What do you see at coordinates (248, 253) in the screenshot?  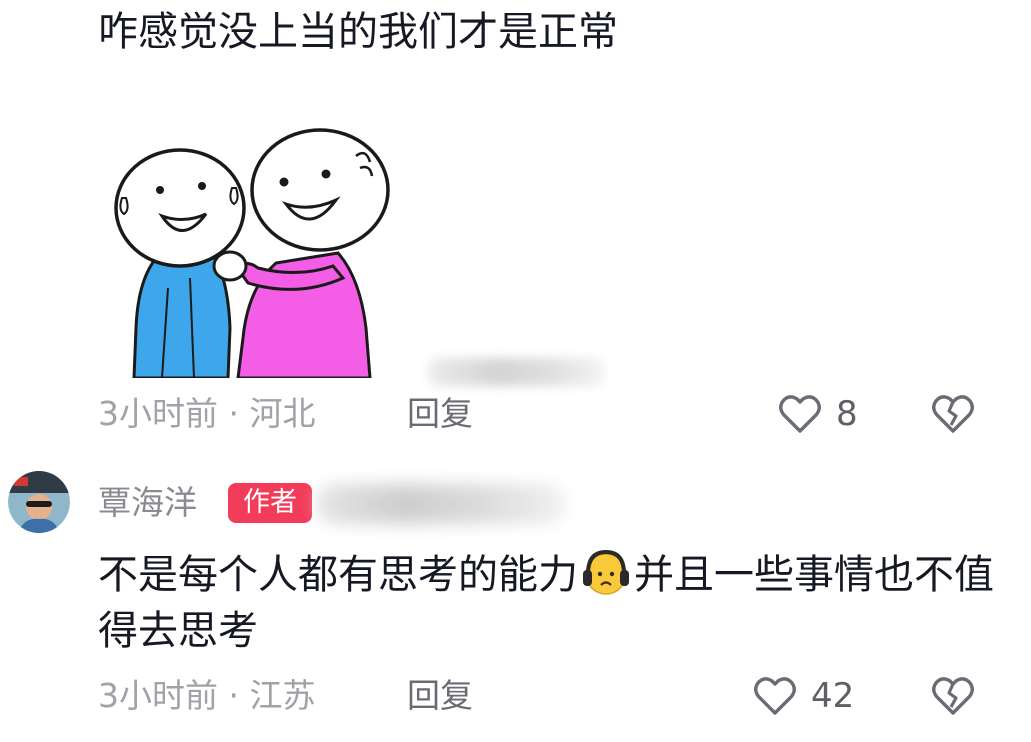 I see `two-friends-sticker` at bounding box center [248, 253].